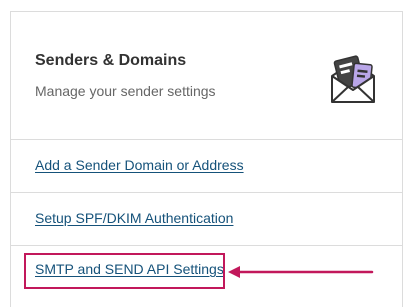  I want to click on setup-spf-dkim-link: Setup SPF/DKIM Authentication, so click(134, 218).